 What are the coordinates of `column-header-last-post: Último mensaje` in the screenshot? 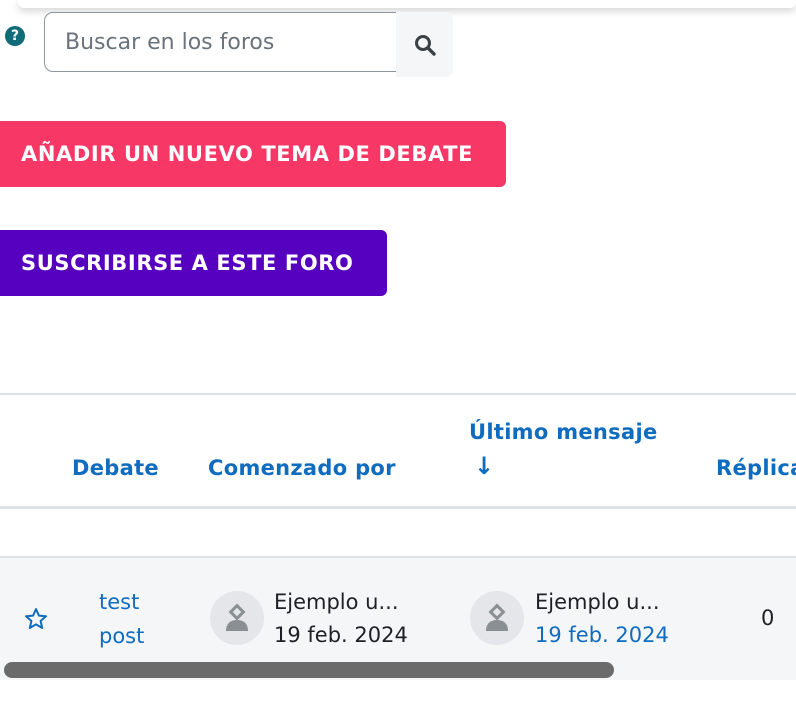 It's located at (563, 432).